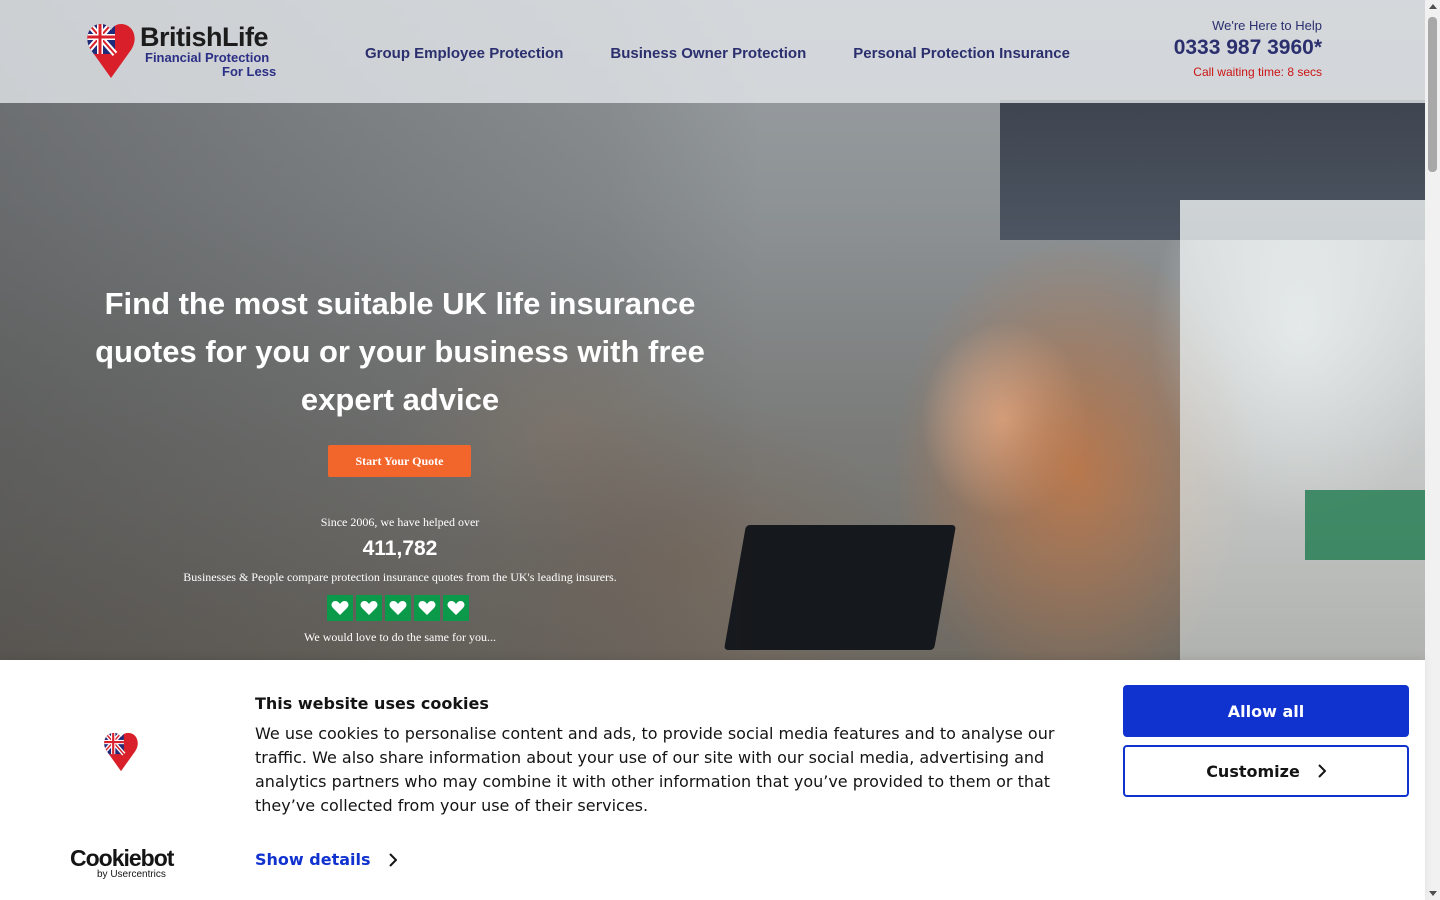 The width and height of the screenshot is (1440, 900). Describe the element at coordinates (111, 51) in the screenshot. I see `union-jack-heart-pin-icon` at that location.